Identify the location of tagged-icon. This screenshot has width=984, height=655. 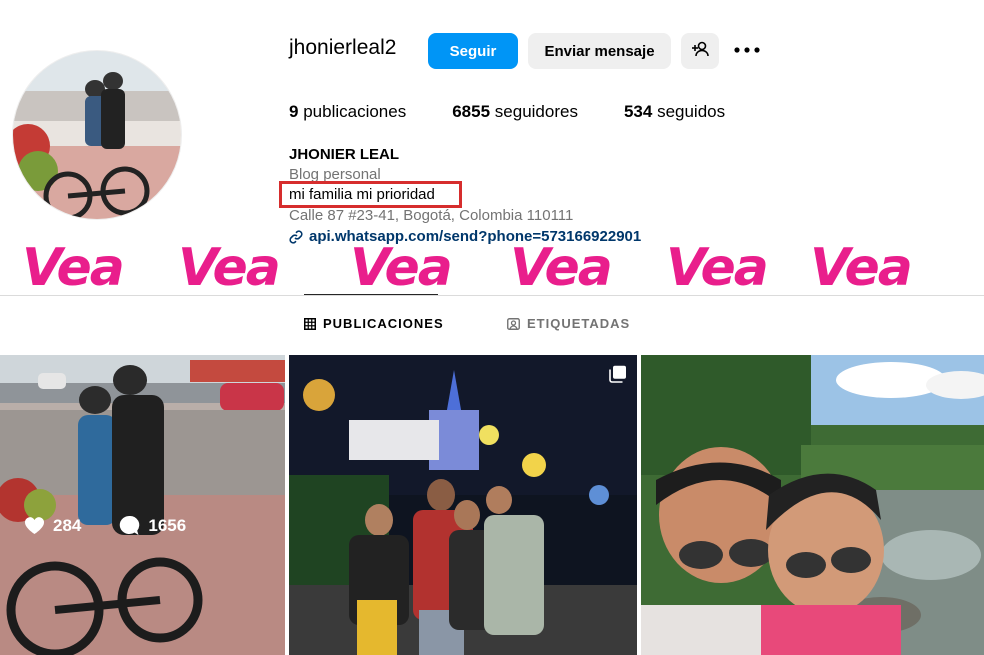
(513, 323).